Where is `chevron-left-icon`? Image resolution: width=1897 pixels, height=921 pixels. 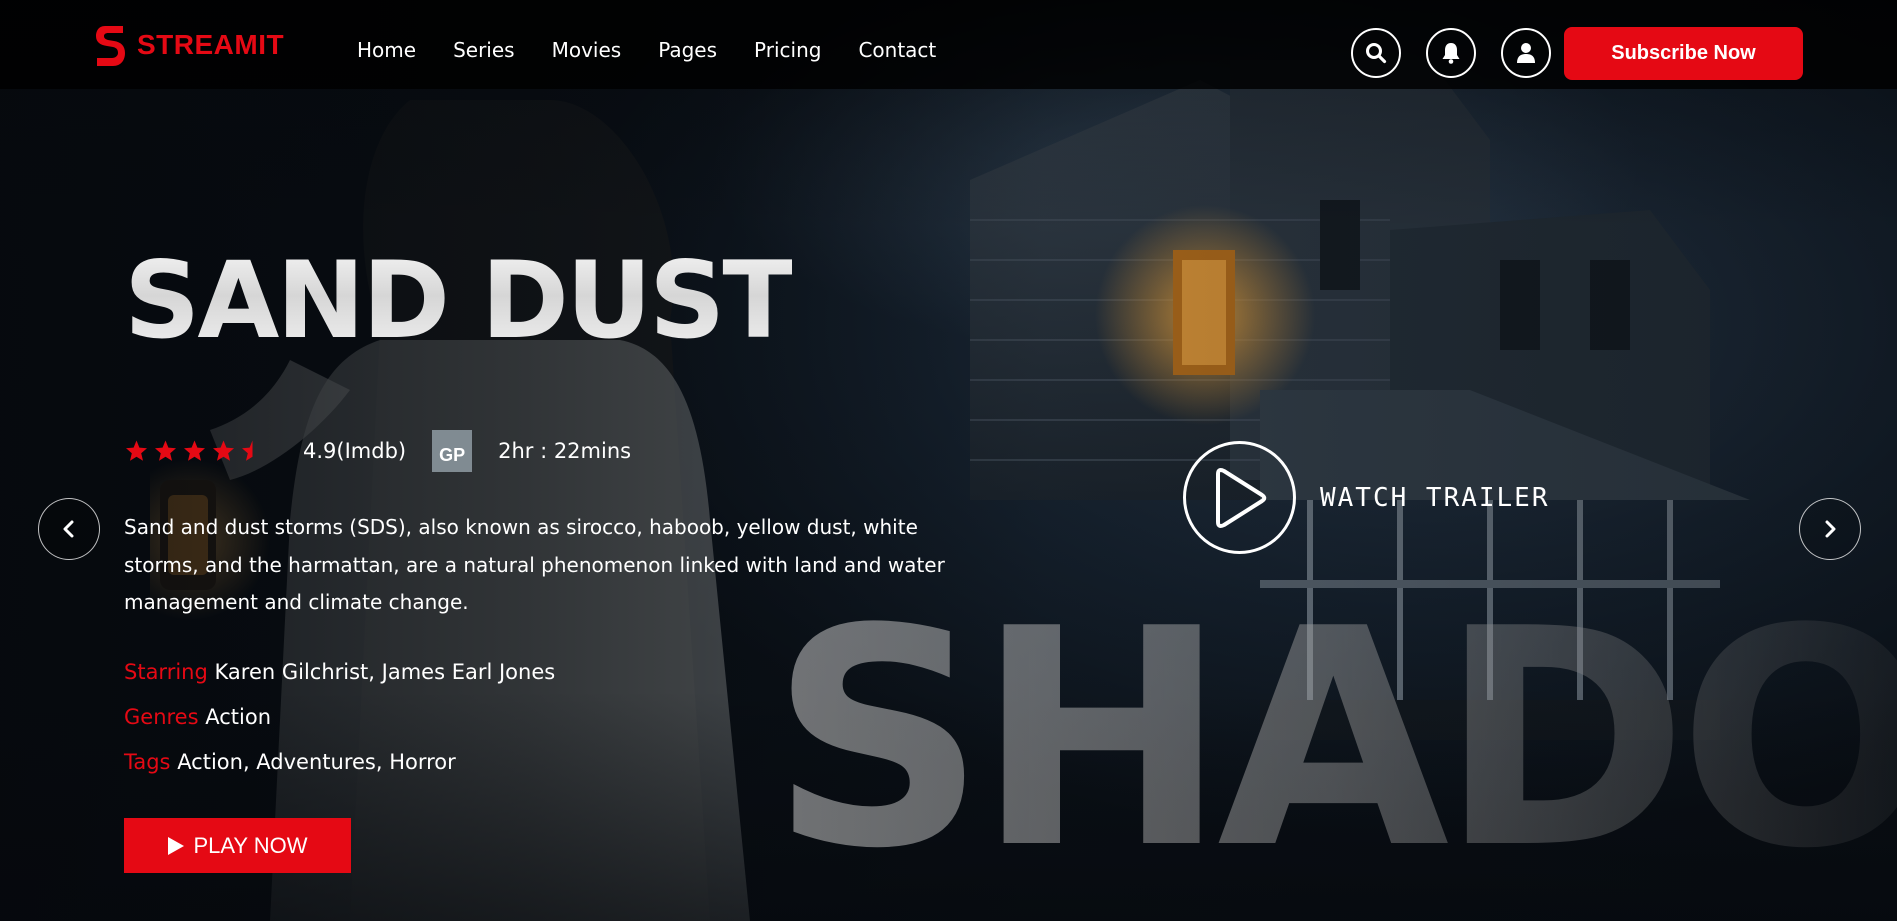
chevron-left-icon is located at coordinates (68, 529).